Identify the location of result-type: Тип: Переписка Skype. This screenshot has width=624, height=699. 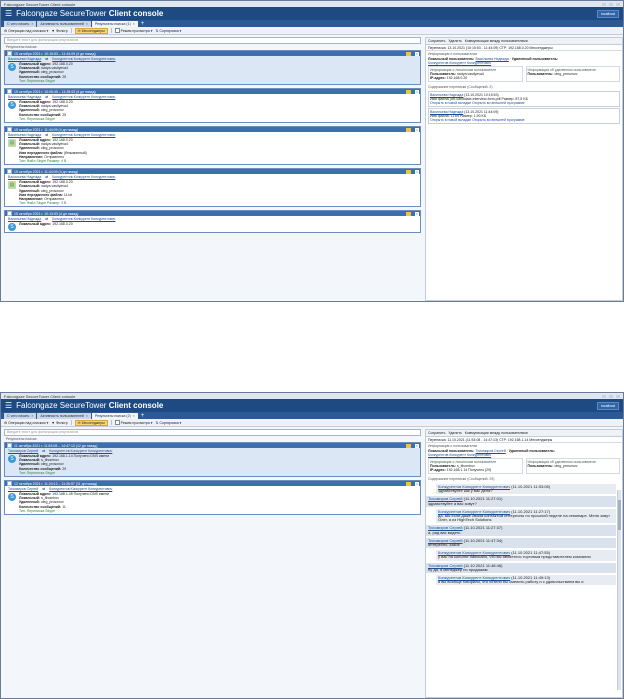
(37, 80).